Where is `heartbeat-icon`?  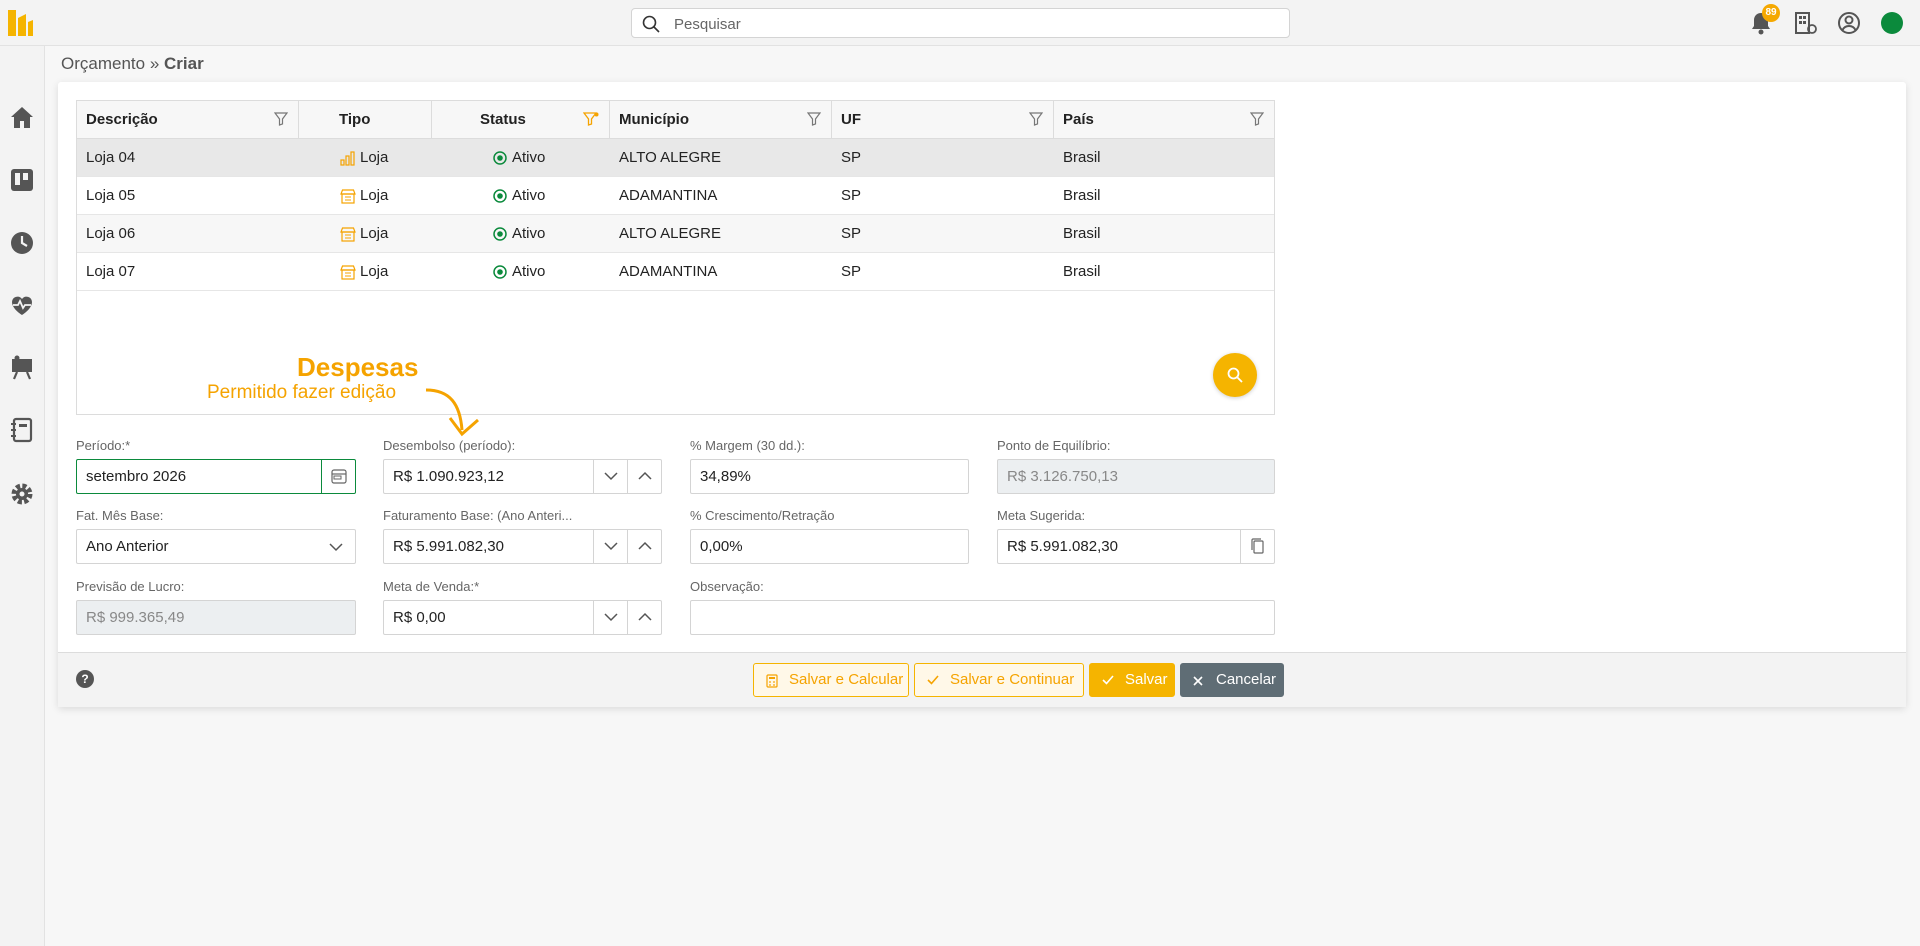 heartbeat-icon is located at coordinates (22, 305).